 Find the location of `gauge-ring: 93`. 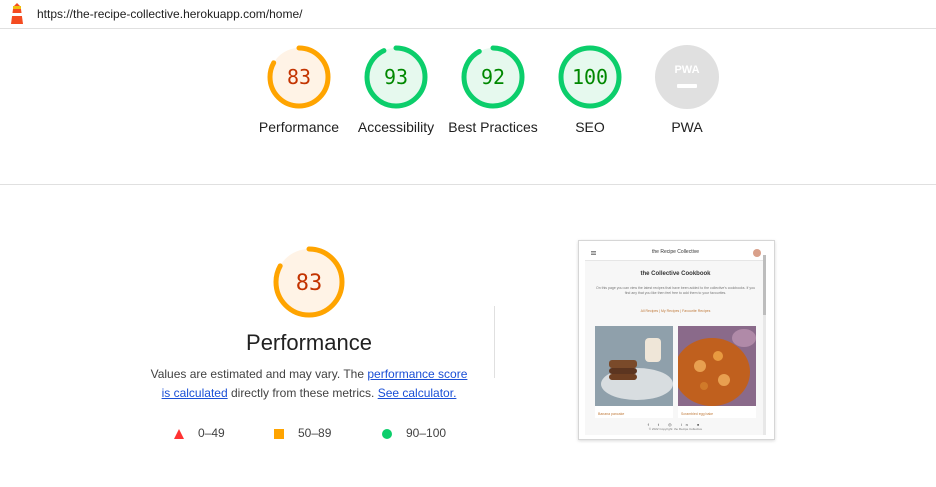

gauge-ring: 93 is located at coordinates (396, 77).